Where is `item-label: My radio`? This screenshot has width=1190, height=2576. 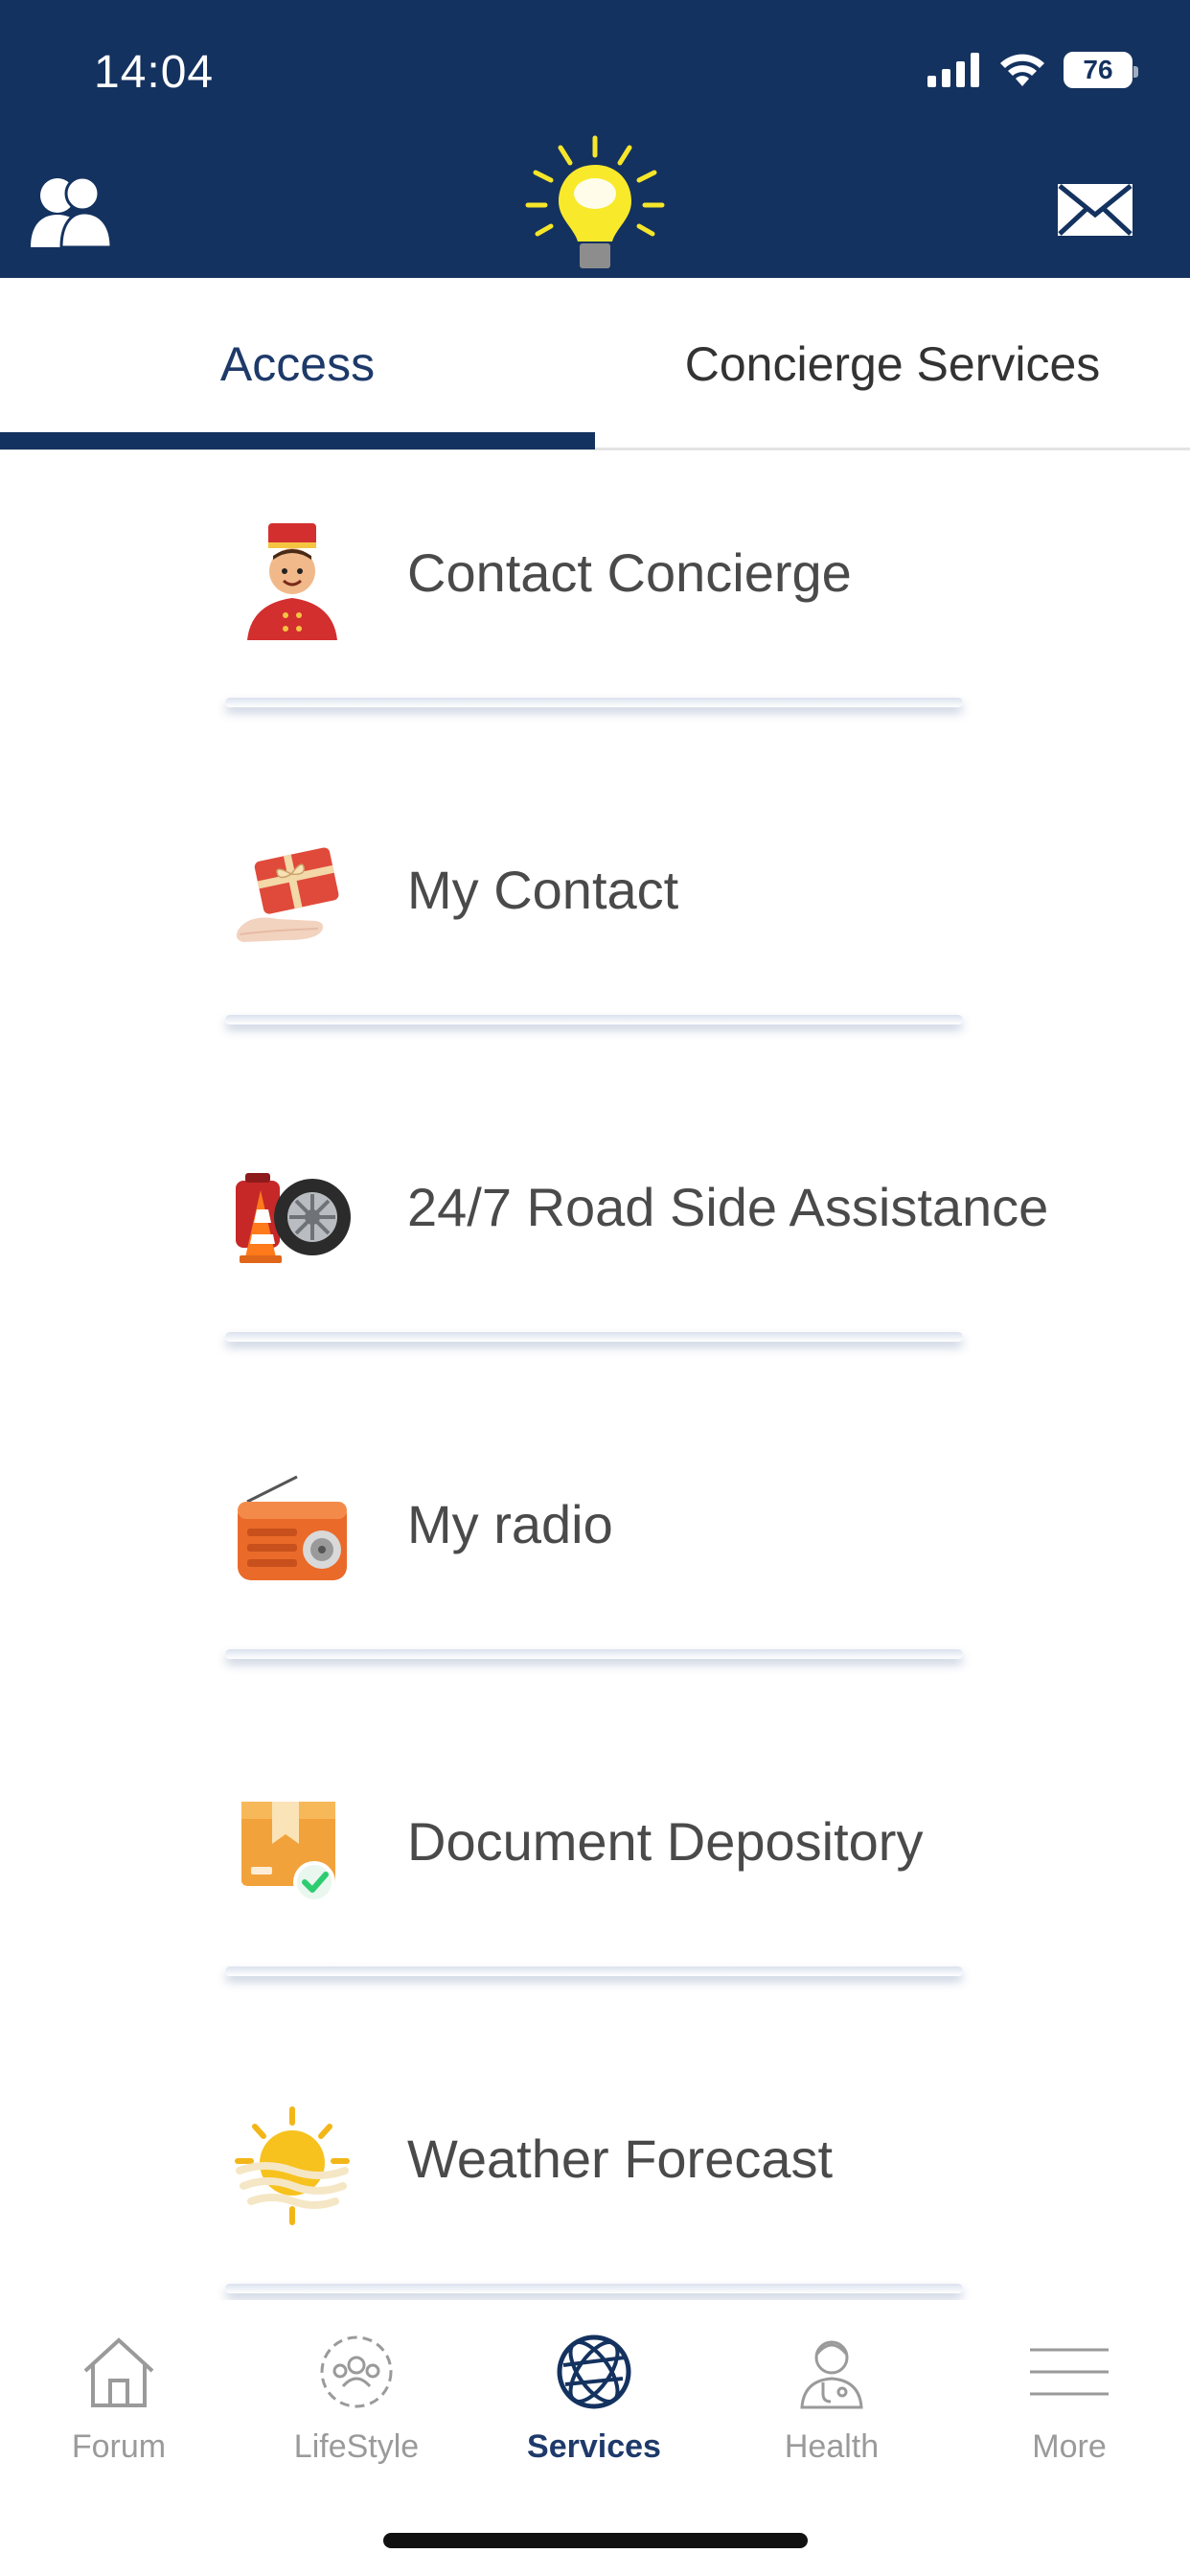 item-label: My radio is located at coordinates (510, 1524).